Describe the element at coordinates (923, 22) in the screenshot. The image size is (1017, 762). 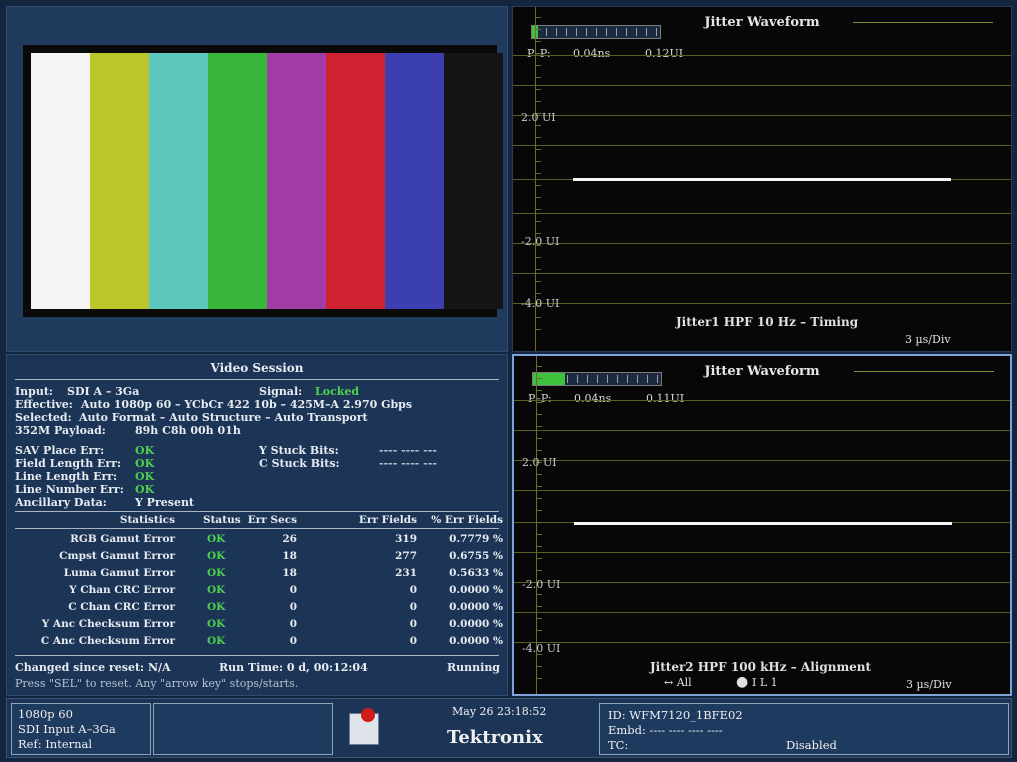
I see `title-rule` at that location.